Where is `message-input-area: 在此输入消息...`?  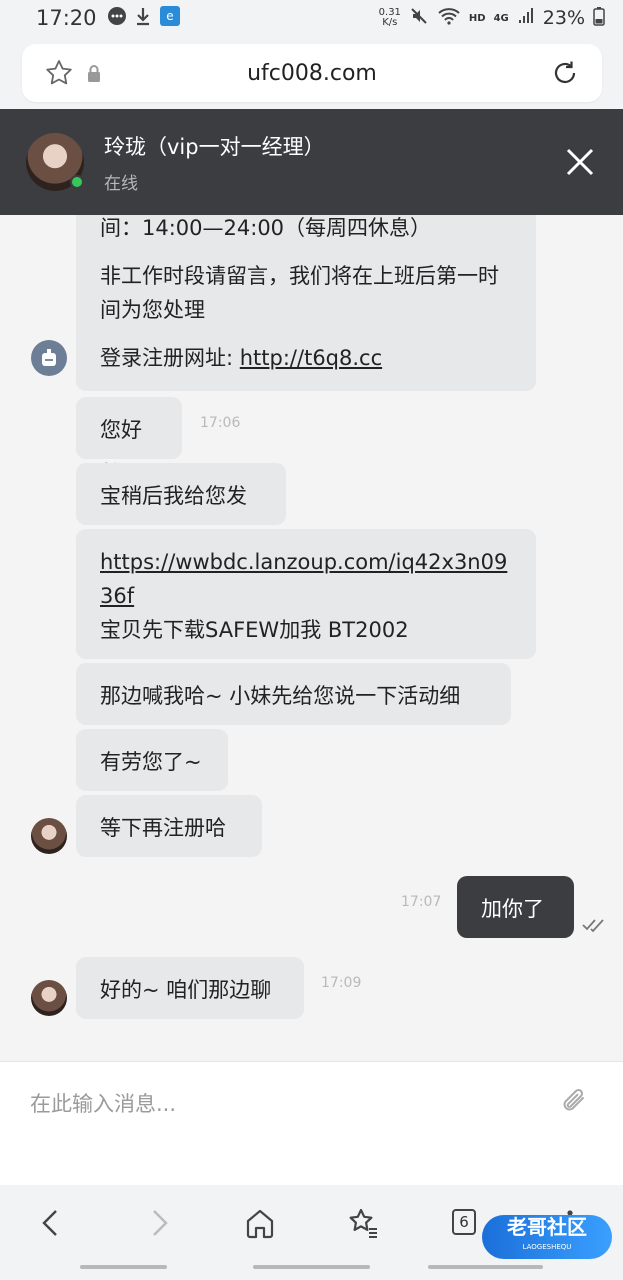
message-input-area: 在此输入消息... is located at coordinates (311, 1123).